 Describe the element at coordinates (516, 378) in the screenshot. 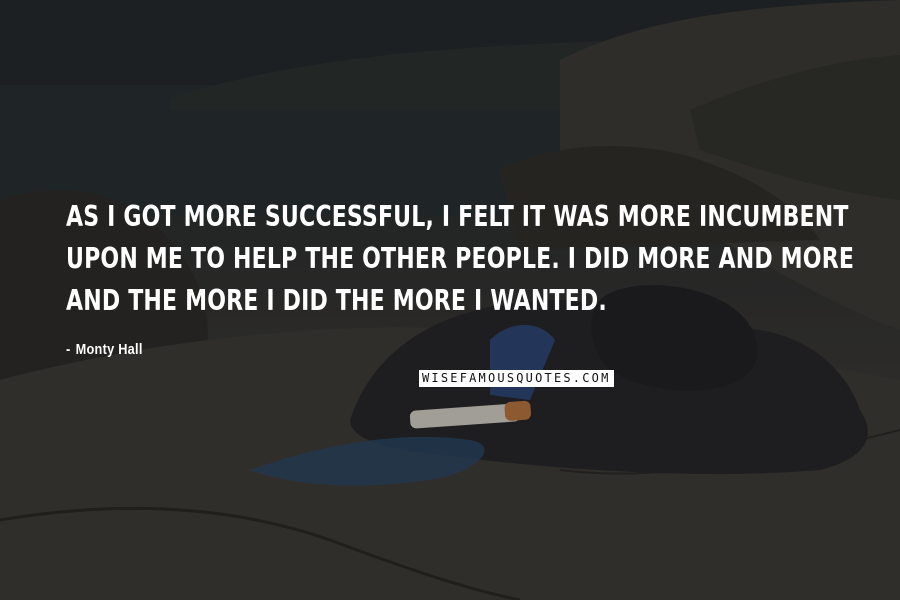

I see `watermark-label: WISEFAMOUSQUOTES.COM` at that location.